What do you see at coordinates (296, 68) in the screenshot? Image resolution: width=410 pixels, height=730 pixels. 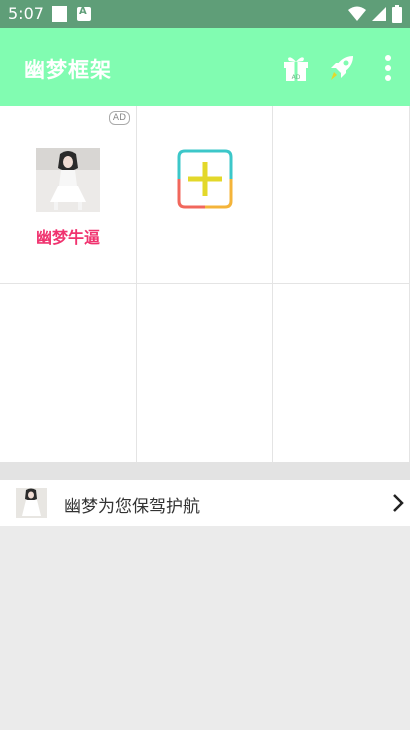 I see `gift-ad-icon: AD` at bounding box center [296, 68].